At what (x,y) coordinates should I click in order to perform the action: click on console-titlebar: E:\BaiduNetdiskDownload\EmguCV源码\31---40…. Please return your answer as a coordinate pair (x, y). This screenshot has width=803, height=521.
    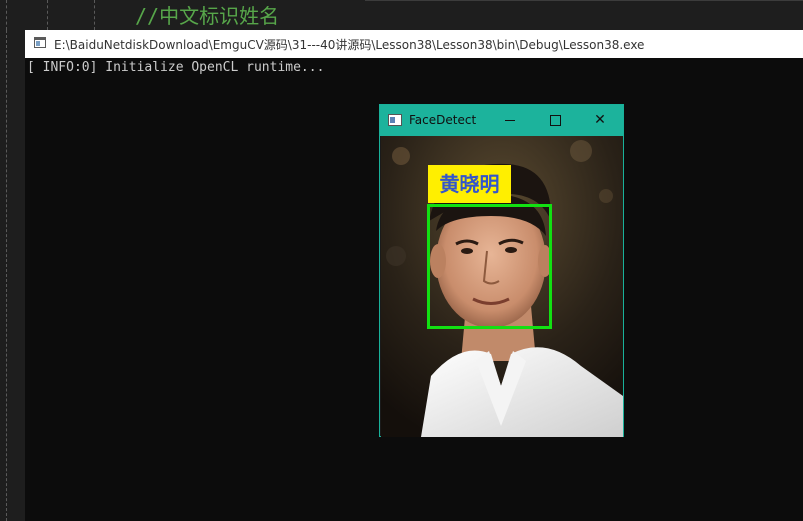
    Looking at the image, I should click on (414, 44).